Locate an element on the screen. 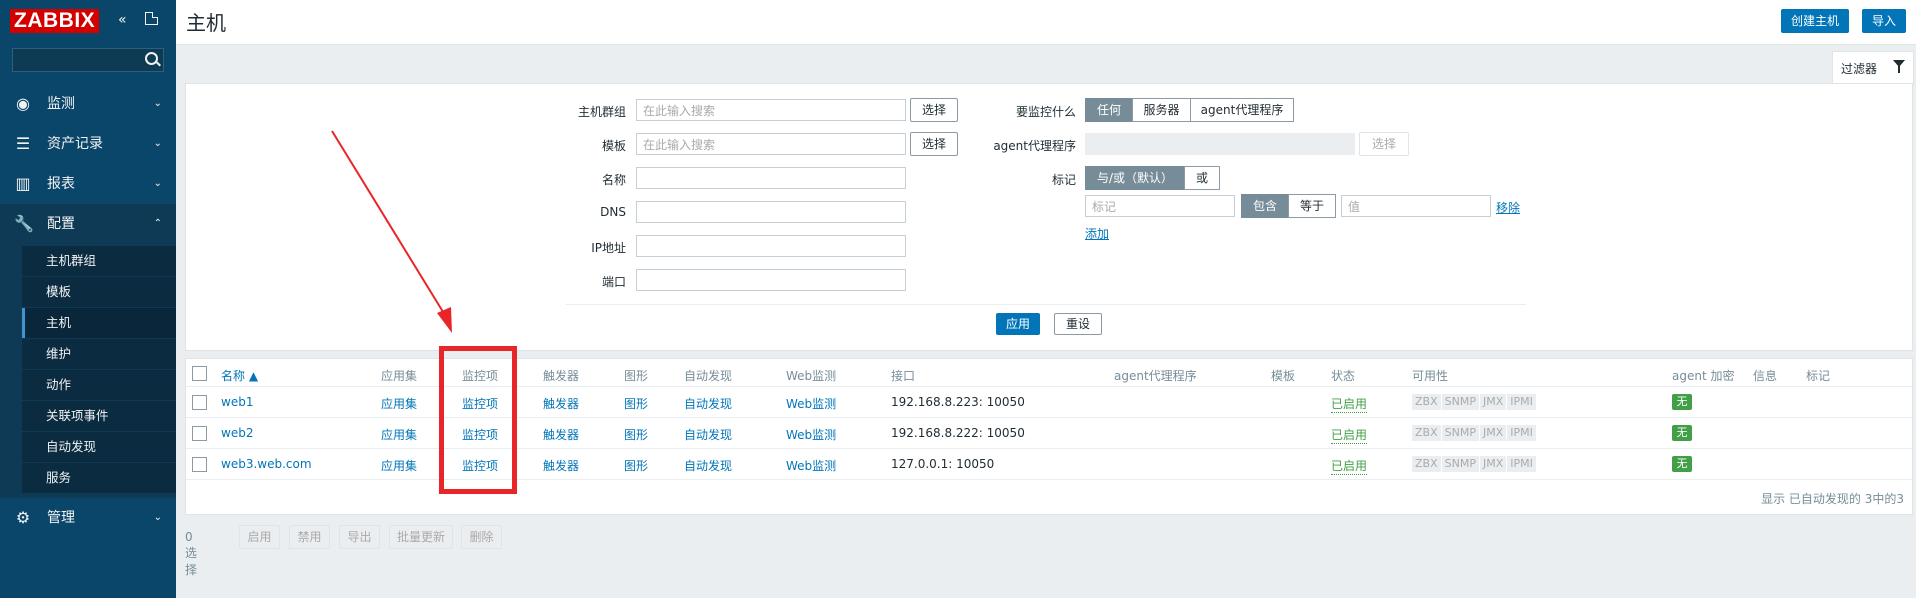 The width and height of the screenshot is (1916, 598). annotation-arrow is located at coordinates (391, 231).